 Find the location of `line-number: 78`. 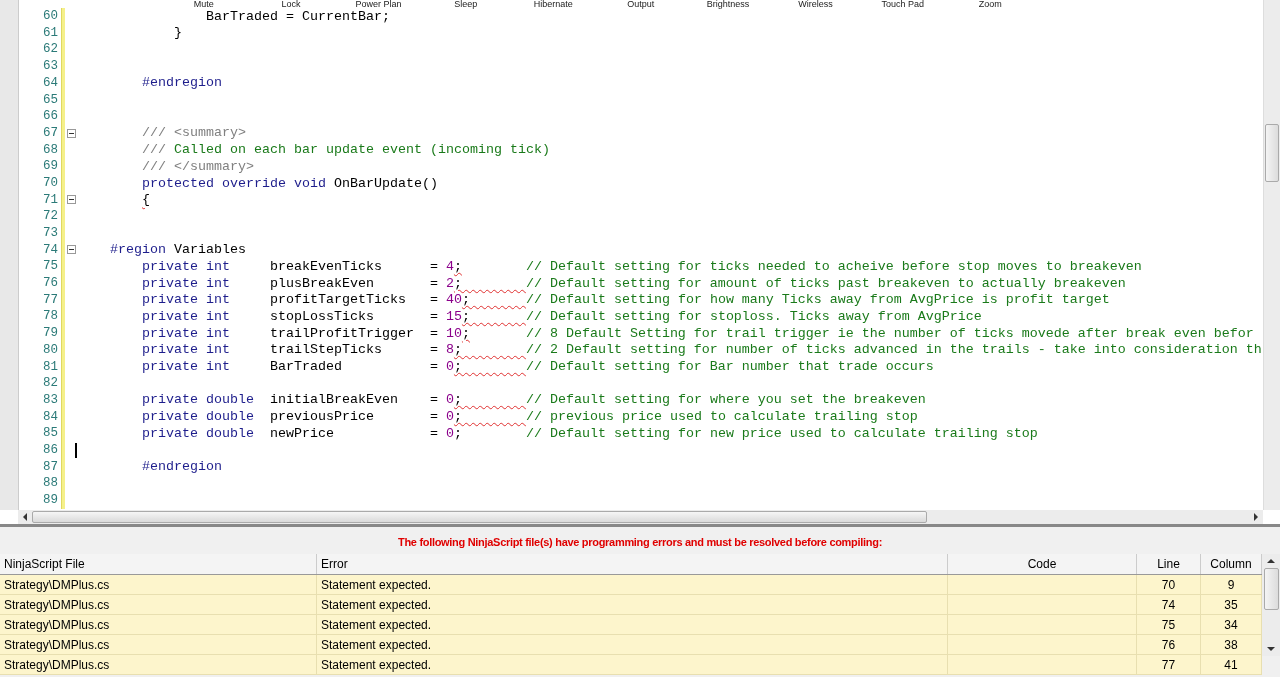

line-number: 78 is located at coordinates (50, 316).